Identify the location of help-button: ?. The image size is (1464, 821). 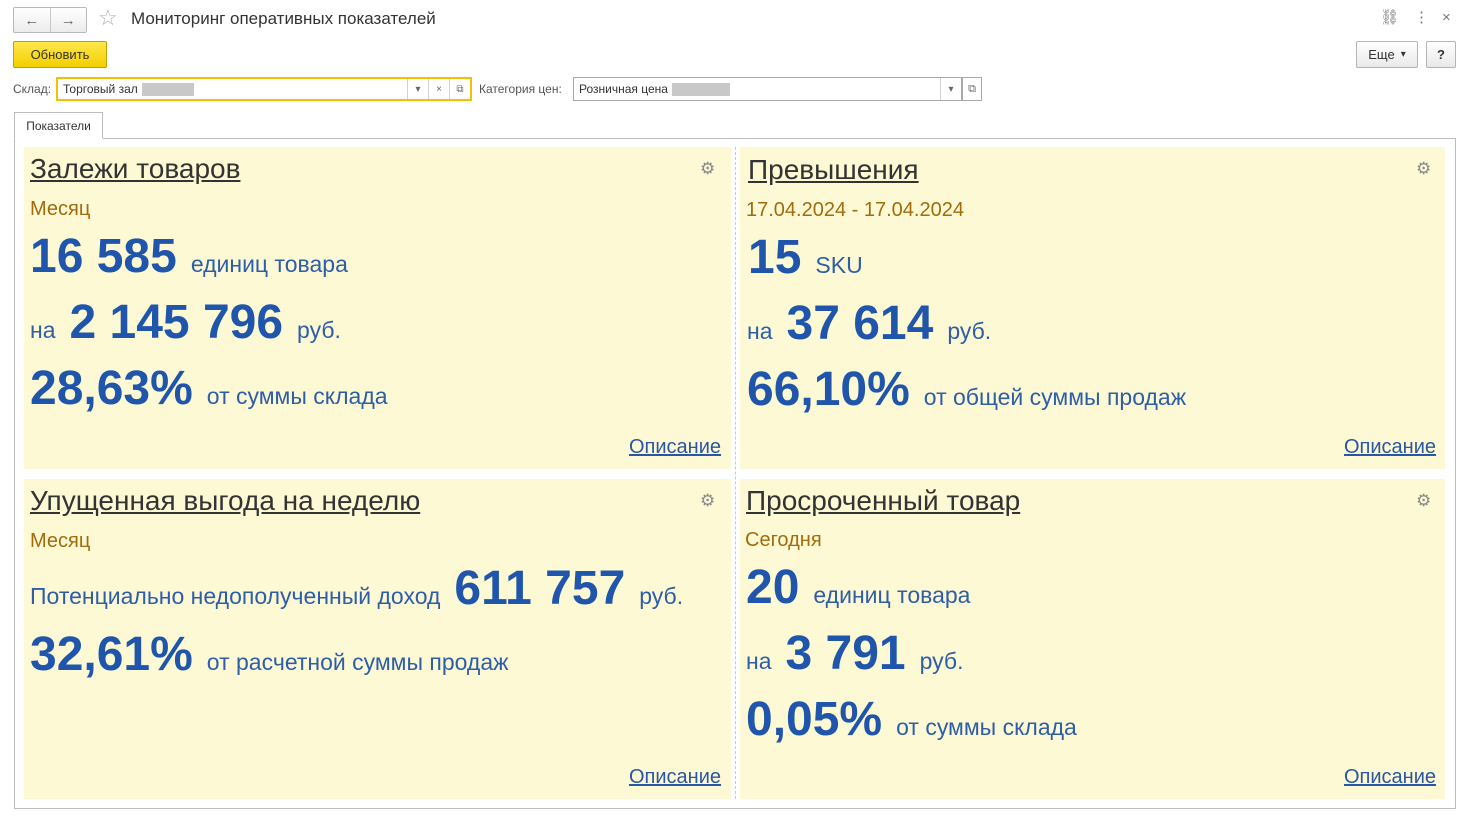
(1441, 54).